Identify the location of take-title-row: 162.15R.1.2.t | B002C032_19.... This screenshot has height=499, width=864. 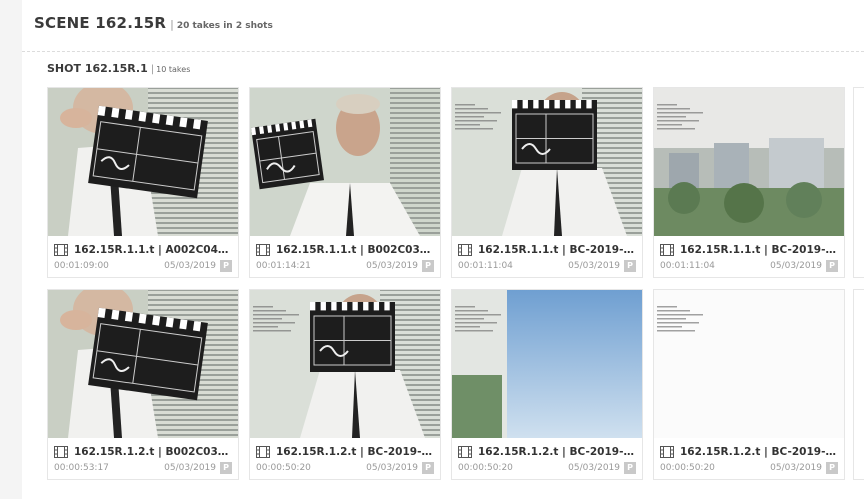
(144, 452).